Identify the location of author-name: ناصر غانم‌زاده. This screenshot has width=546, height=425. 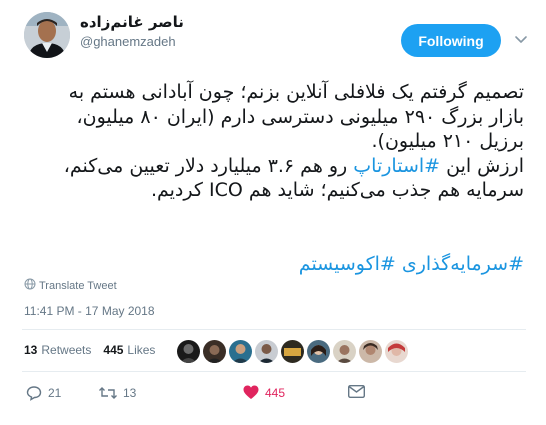
(132, 22).